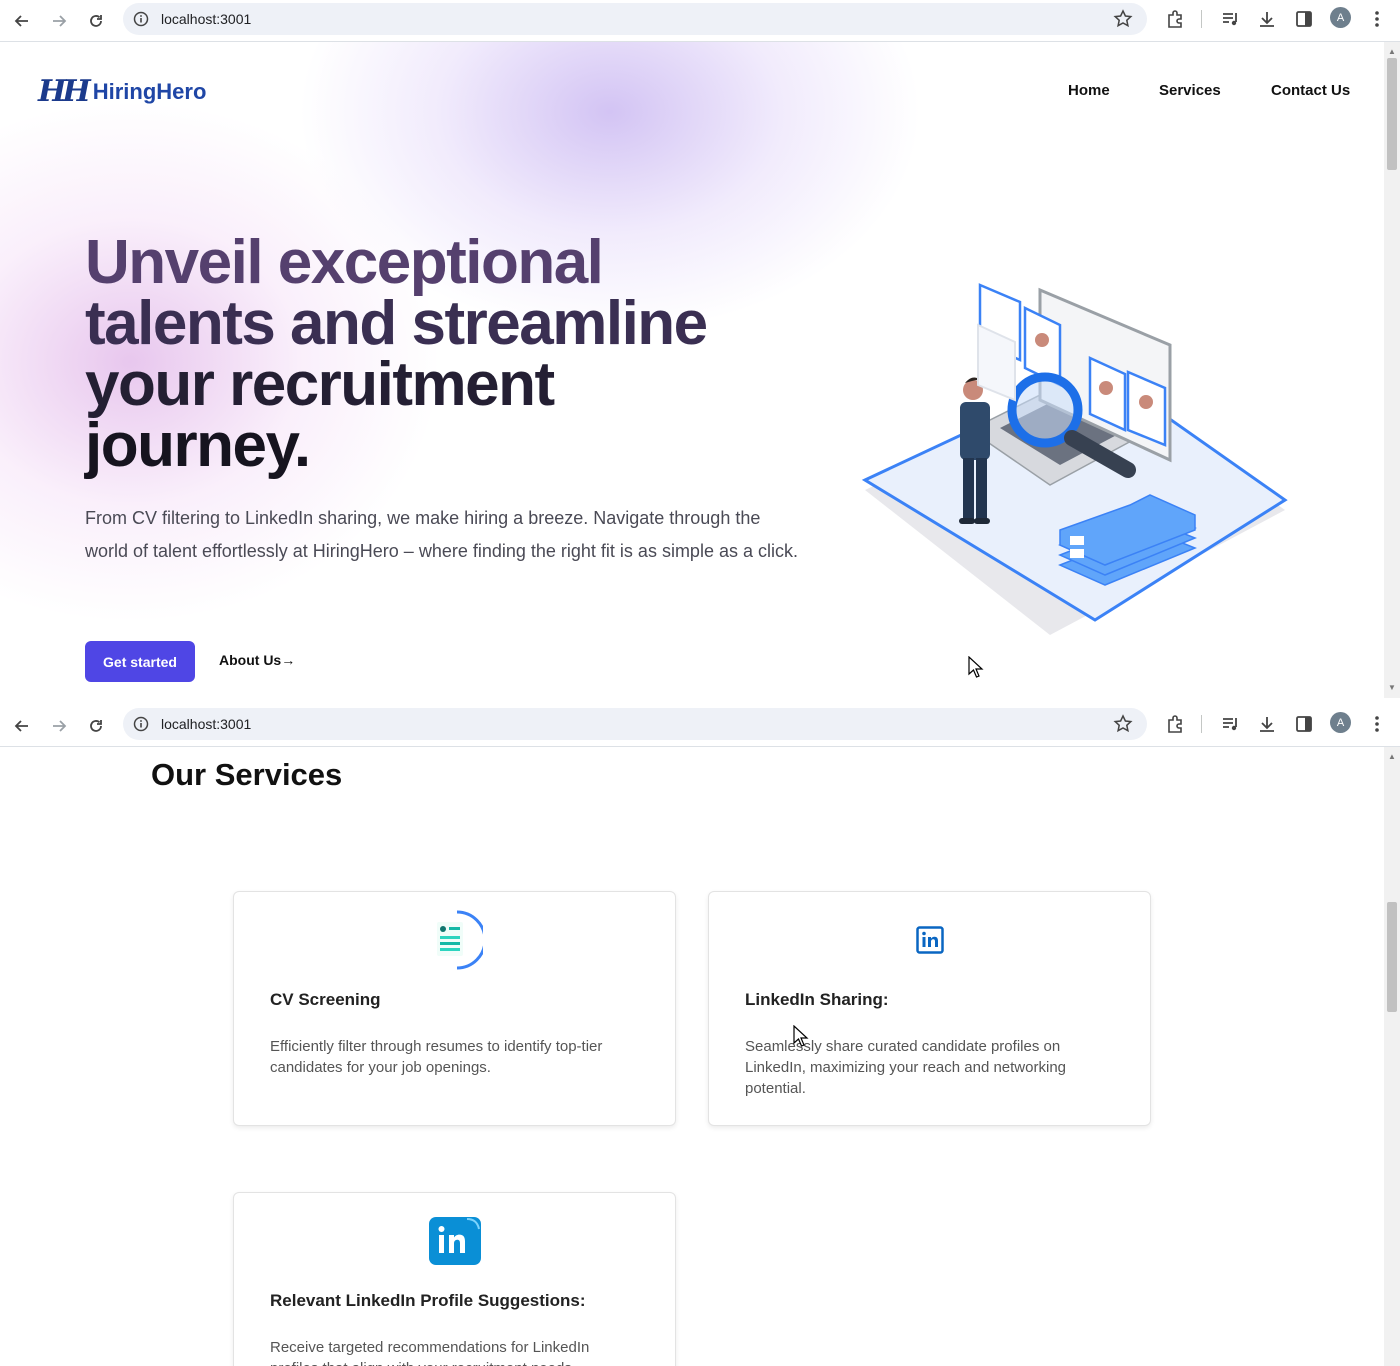 The width and height of the screenshot is (1400, 1366). What do you see at coordinates (320, 384) in the screenshot?
I see `hero-title-line: your recruitment` at bounding box center [320, 384].